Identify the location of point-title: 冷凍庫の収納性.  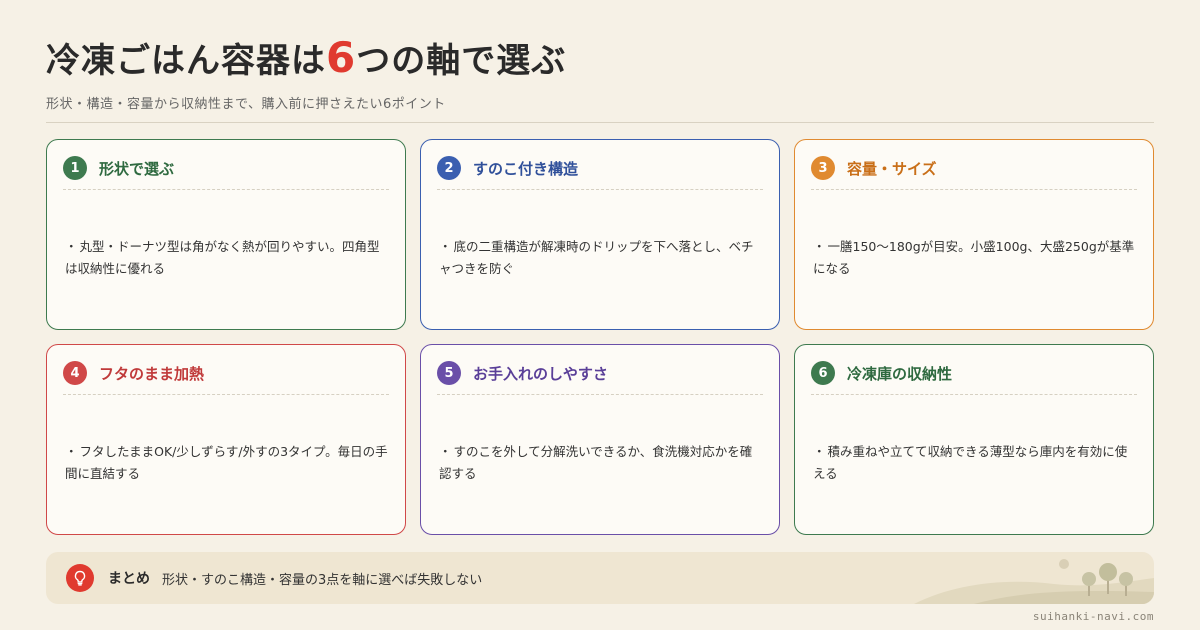
(900, 373).